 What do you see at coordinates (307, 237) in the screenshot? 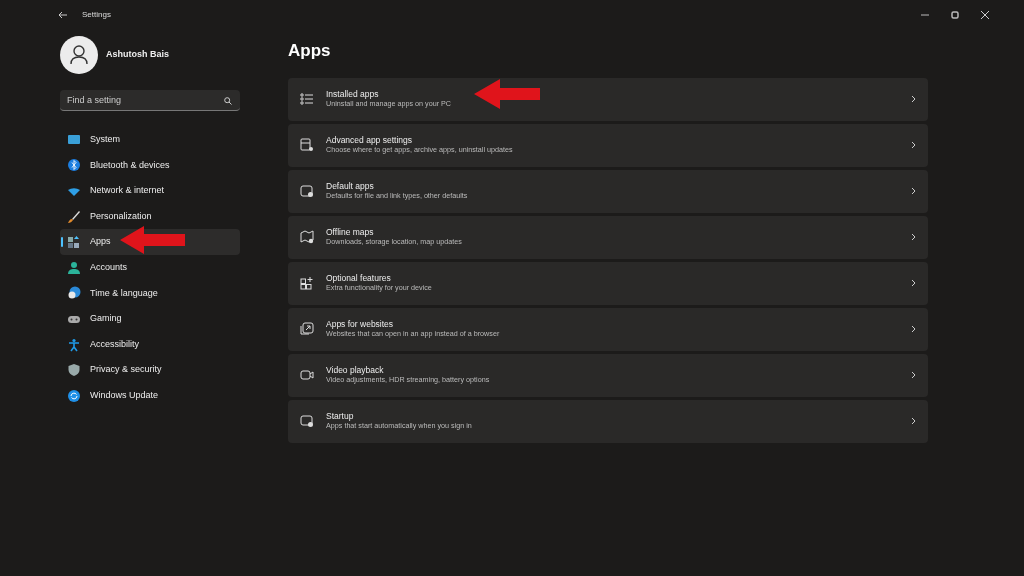
I see `map-icon` at bounding box center [307, 237].